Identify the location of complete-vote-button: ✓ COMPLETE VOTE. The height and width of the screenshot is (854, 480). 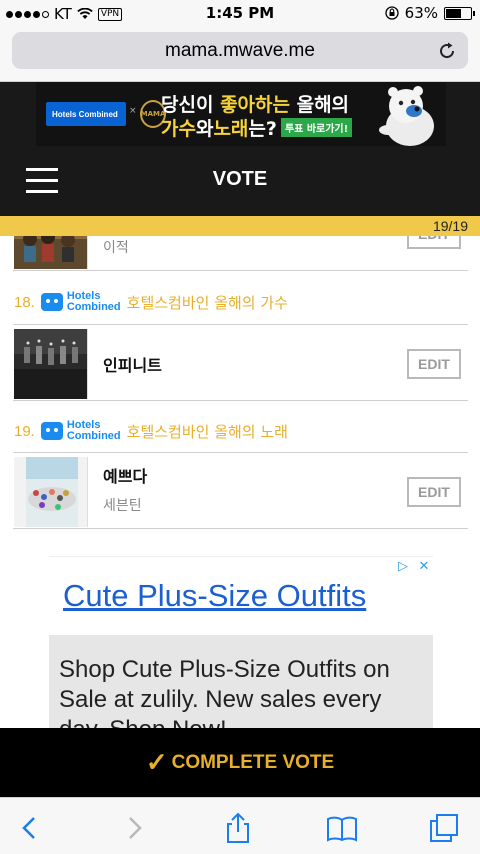
(240, 762).